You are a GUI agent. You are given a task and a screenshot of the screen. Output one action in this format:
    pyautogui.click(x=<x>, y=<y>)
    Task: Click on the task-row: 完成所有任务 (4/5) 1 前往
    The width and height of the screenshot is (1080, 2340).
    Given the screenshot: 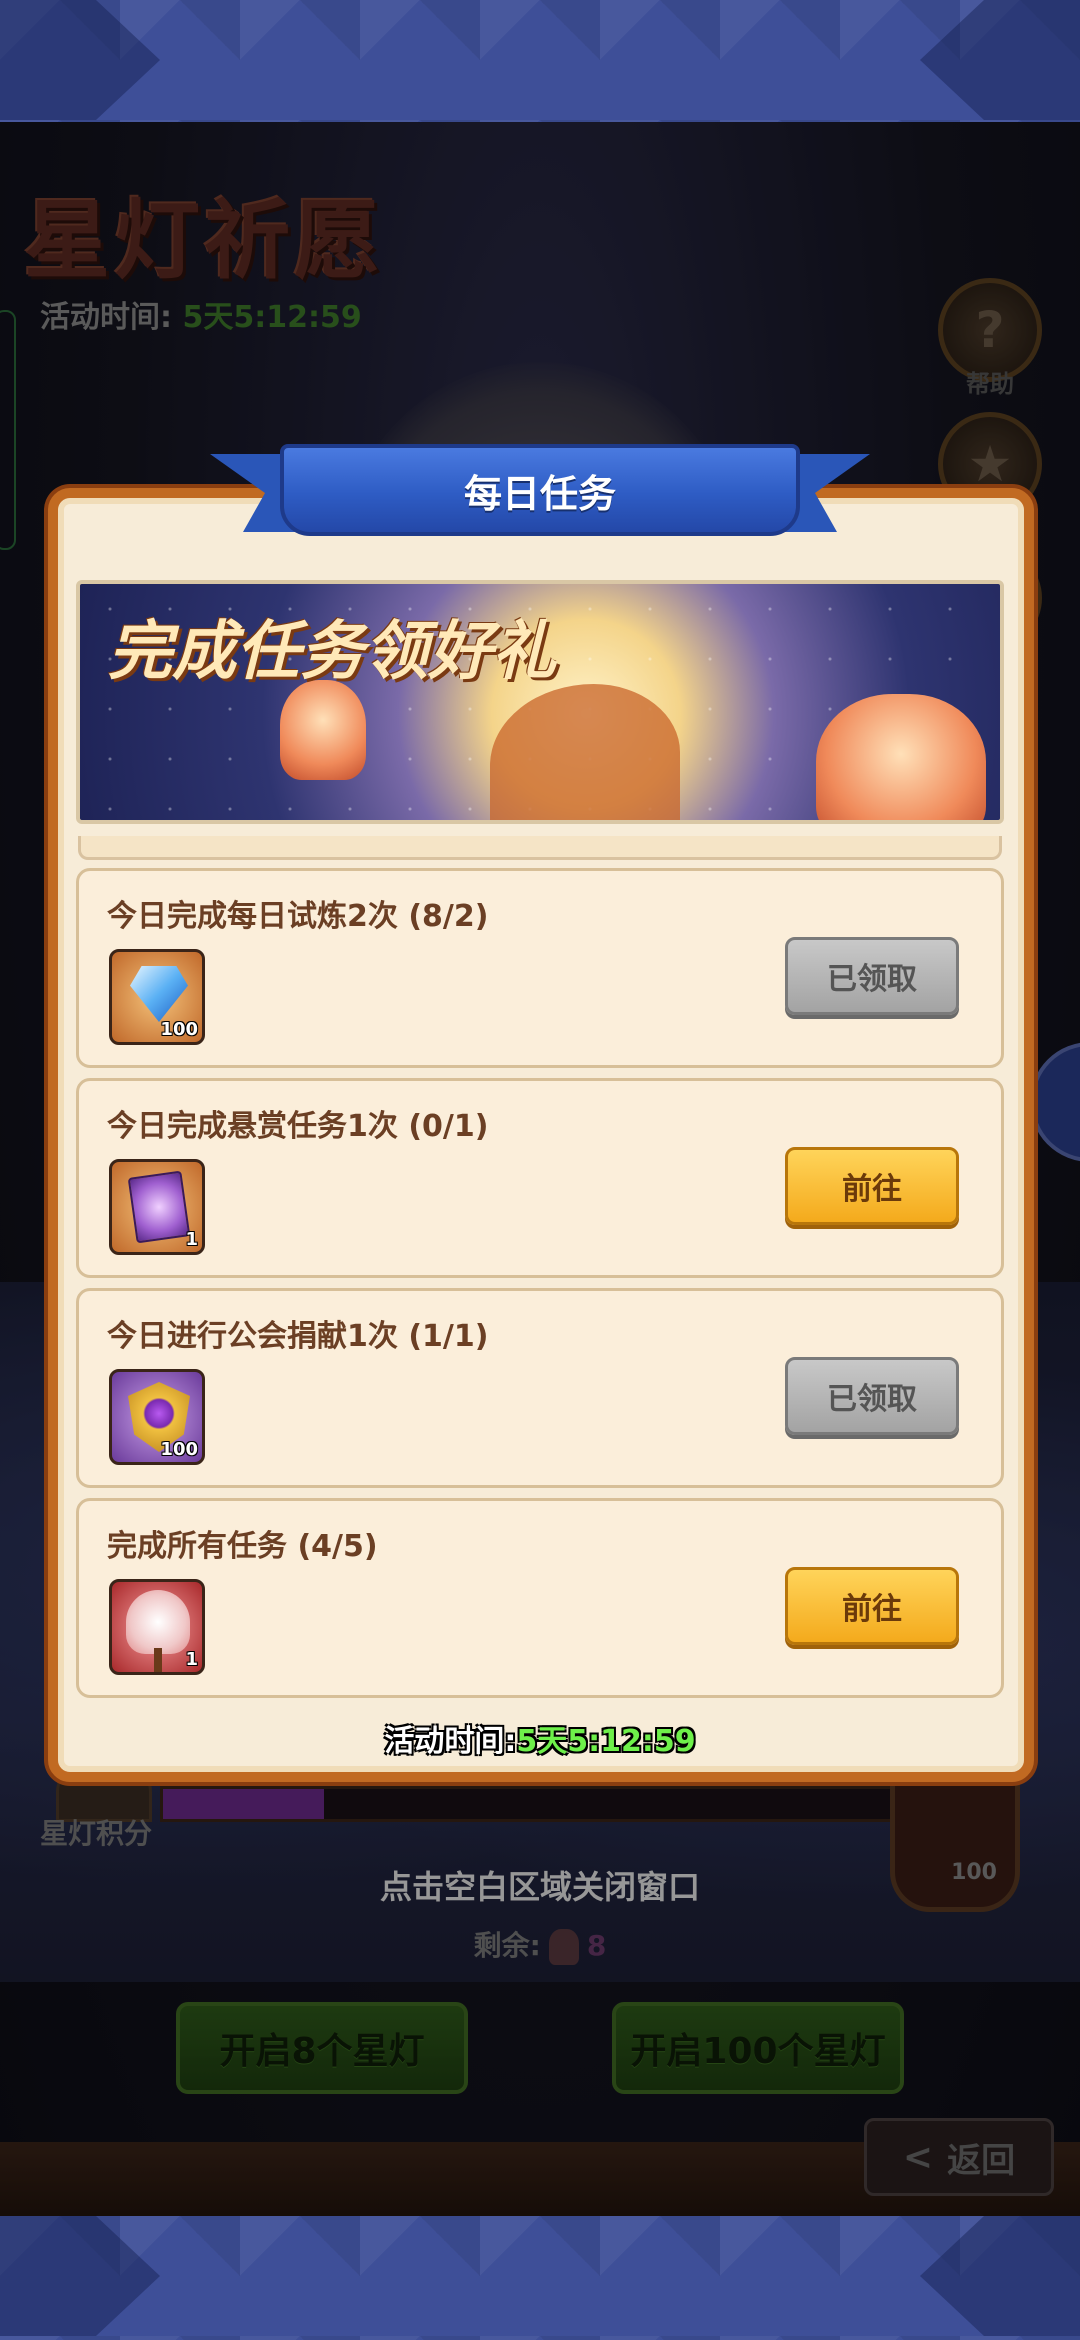 What is the action you would take?
    pyautogui.click(x=540, y=1598)
    